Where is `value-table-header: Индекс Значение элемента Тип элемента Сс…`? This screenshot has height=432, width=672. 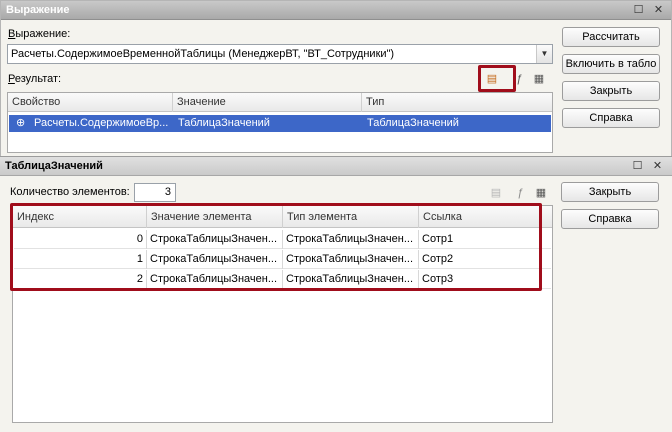
value-table-header: Индекс Значение элемента Тип элемента Сс… is located at coordinates (282, 217).